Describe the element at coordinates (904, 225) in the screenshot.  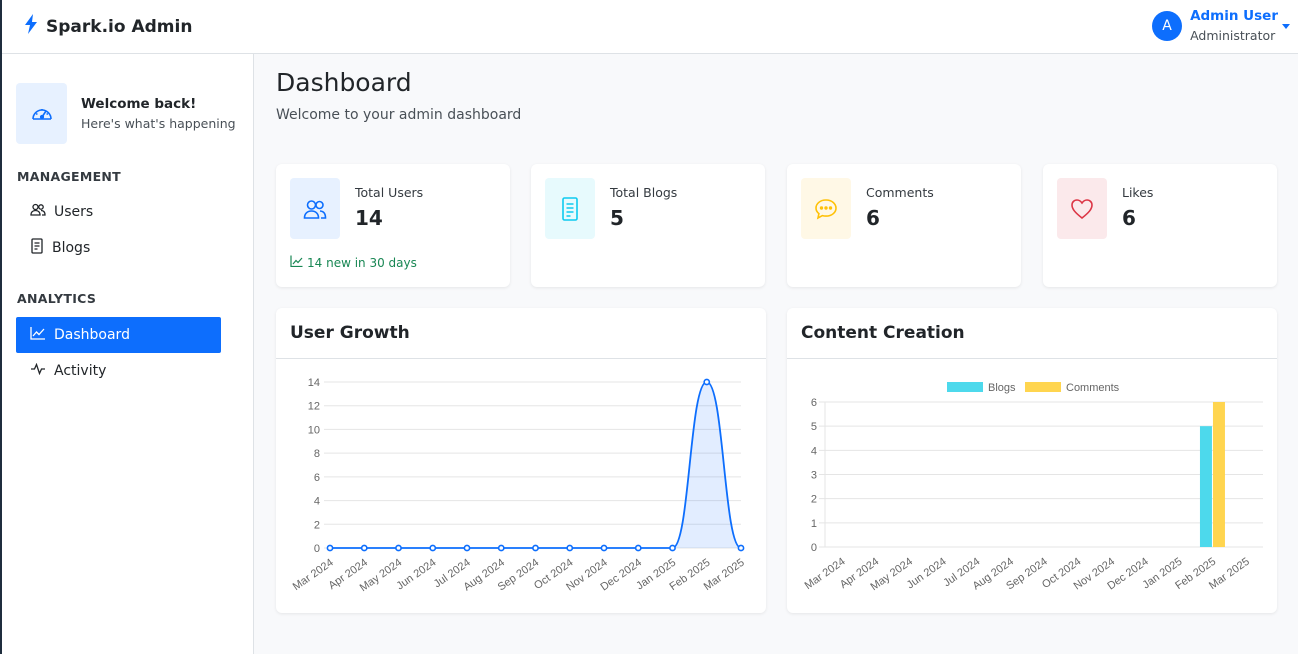
I see `stat-card-comments: Comments 6` at that location.